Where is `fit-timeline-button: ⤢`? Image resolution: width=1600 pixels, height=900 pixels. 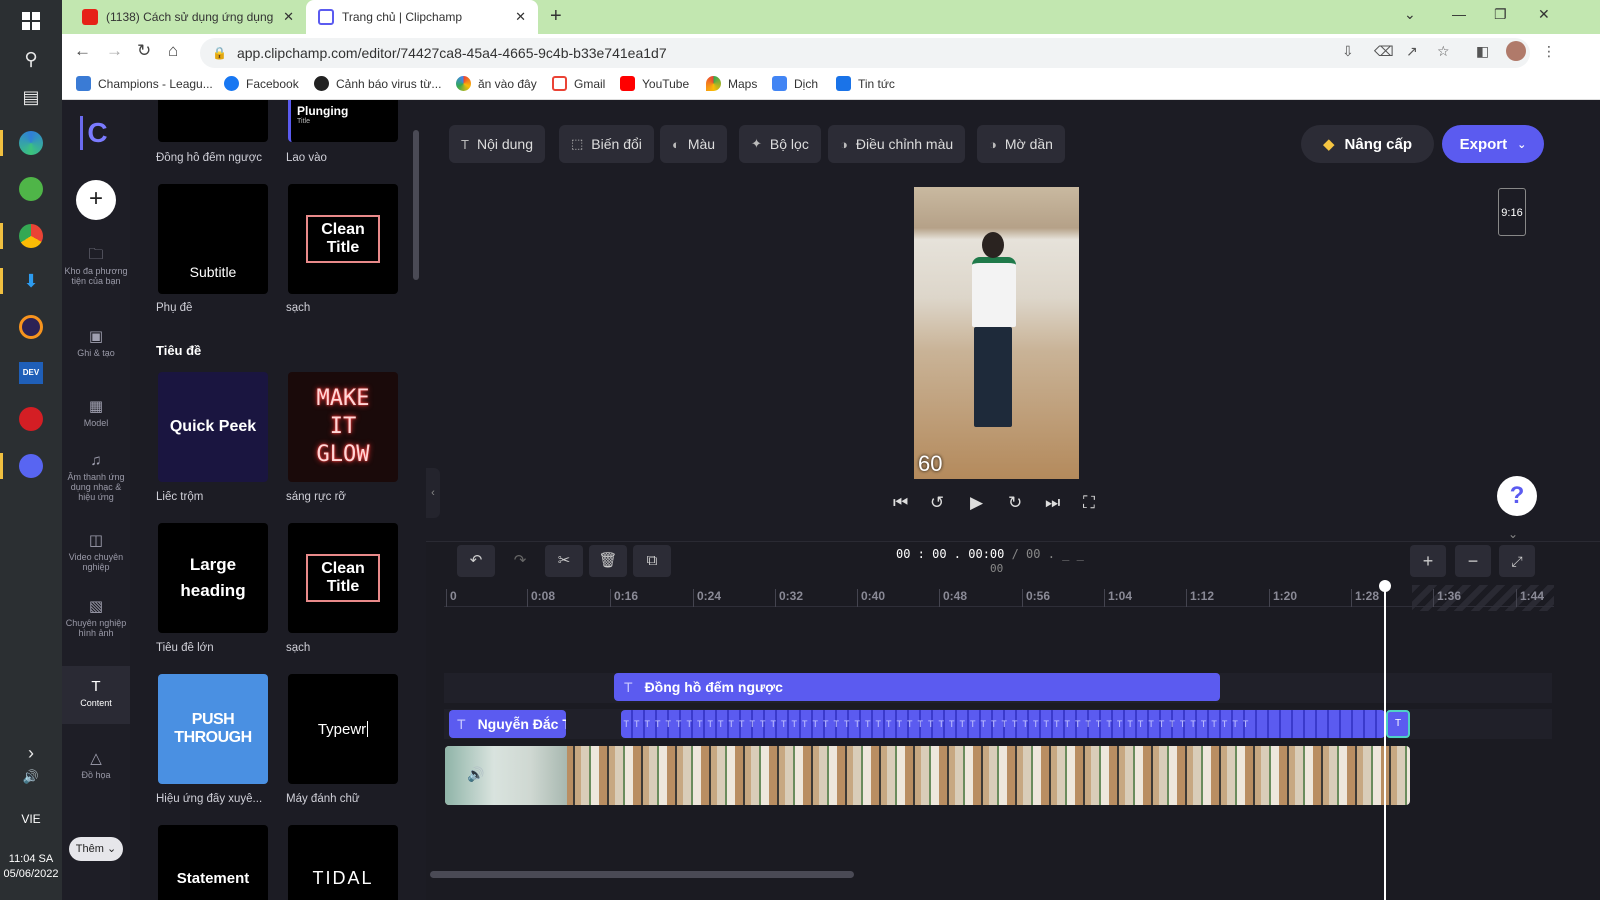 fit-timeline-button: ⤢ is located at coordinates (1517, 561).